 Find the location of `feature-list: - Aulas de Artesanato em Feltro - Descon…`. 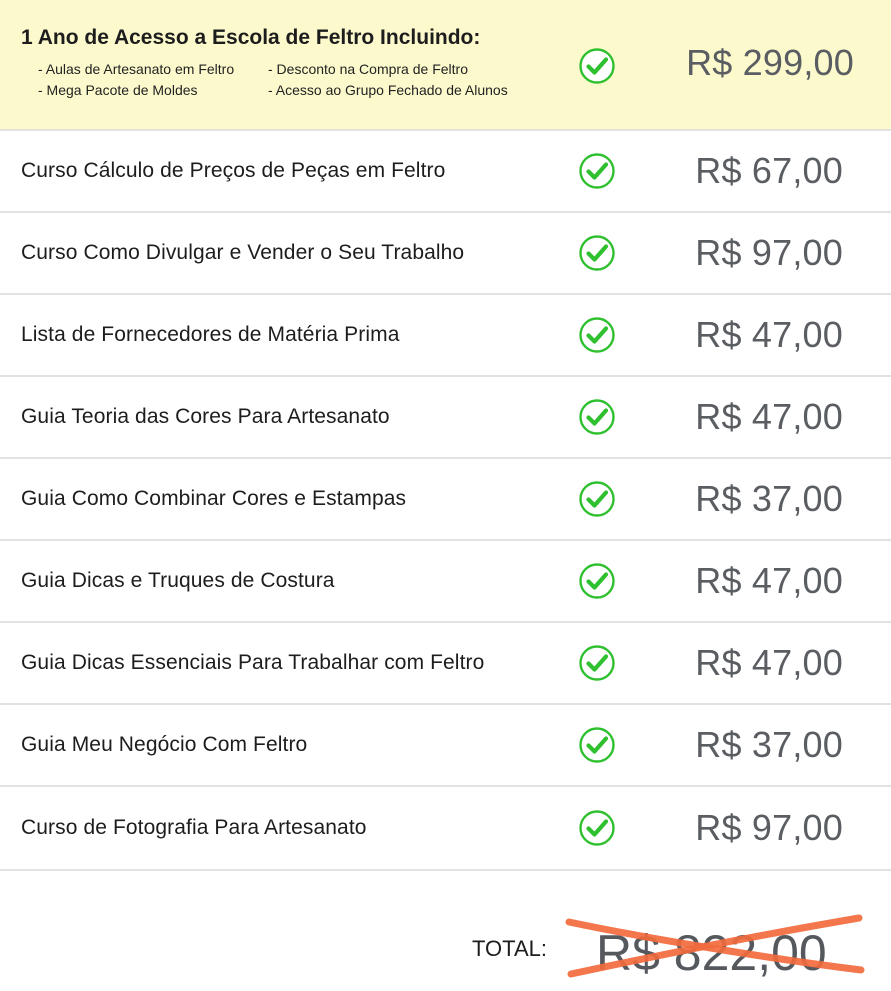

feature-list: - Aulas de Artesanato em Feltro - Descon… is located at coordinates (288, 79).